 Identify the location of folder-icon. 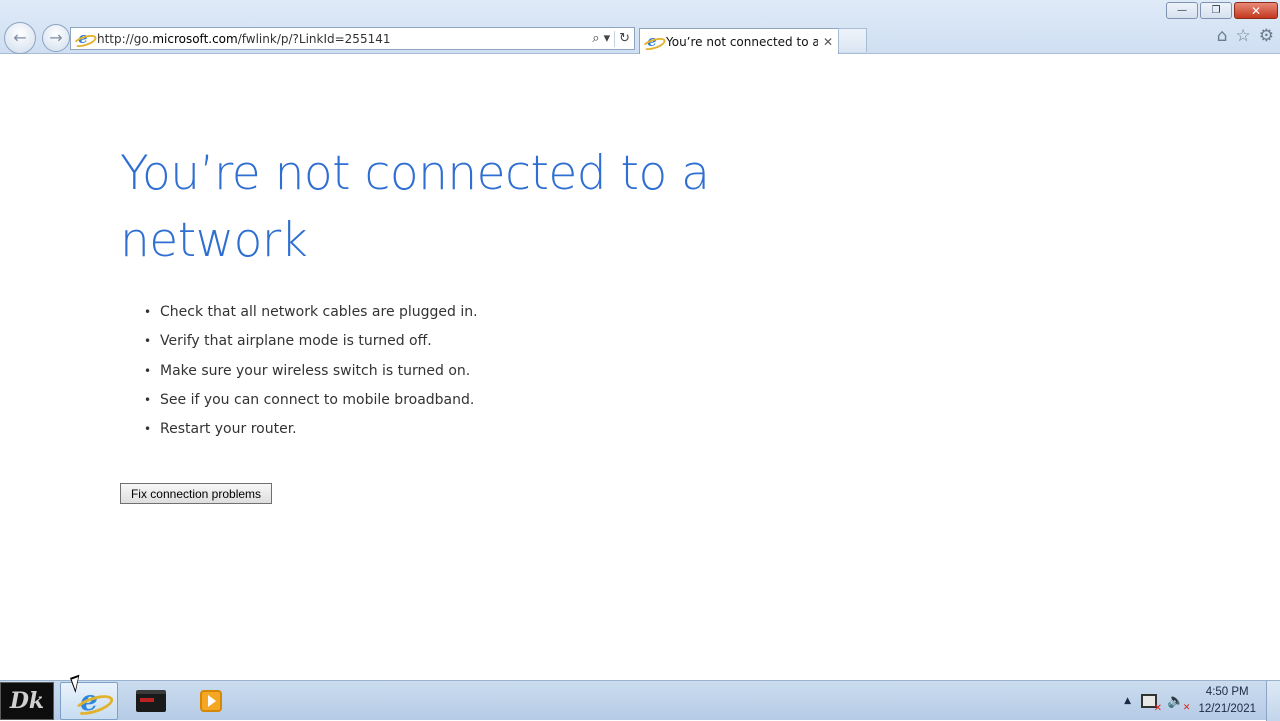
(151, 701).